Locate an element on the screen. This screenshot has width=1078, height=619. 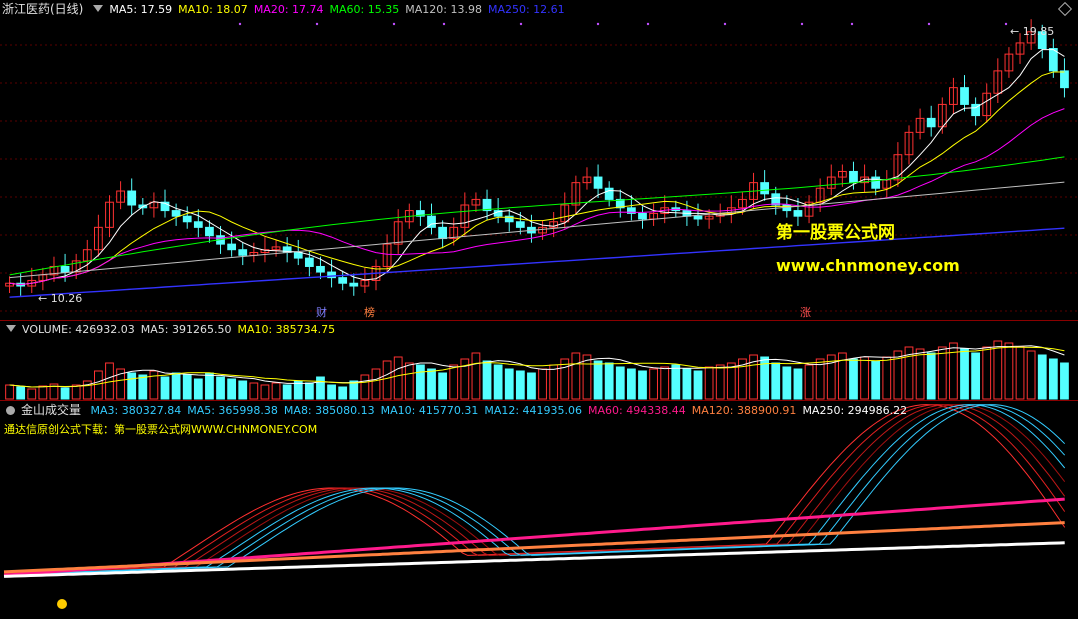
high-price-label: ← 19.85 is located at coordinates (1032, 31).